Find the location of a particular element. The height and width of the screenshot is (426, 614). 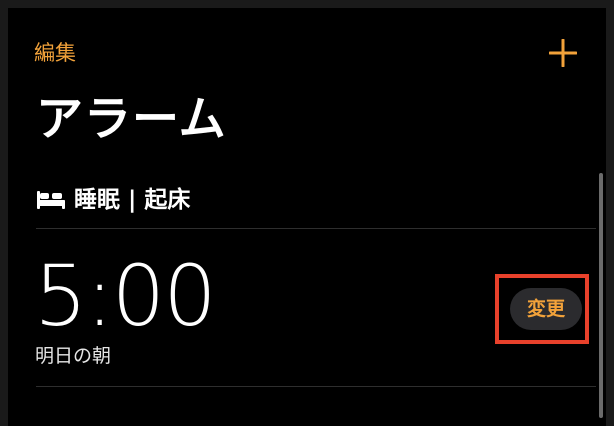

plus-icon is located at coordinates (563, 53).